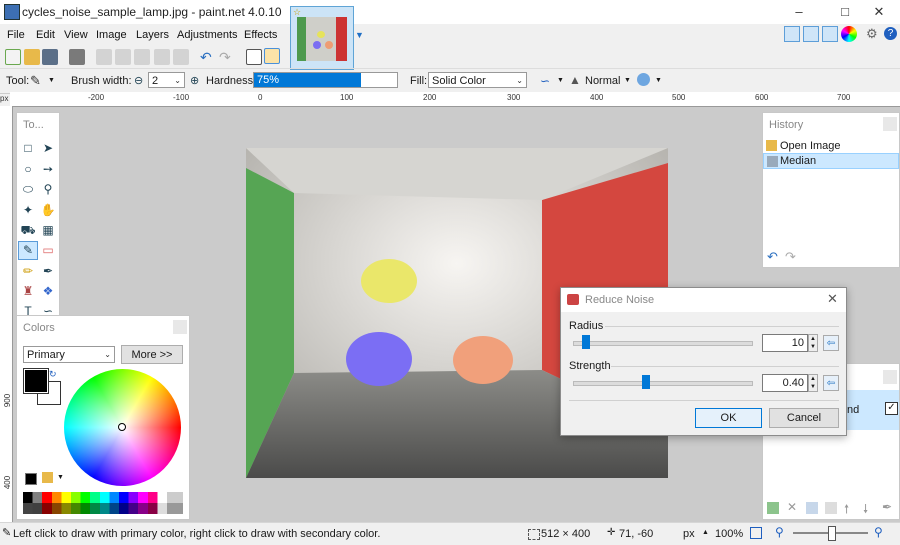  Describe the element at coordinates (872, 34) in the screenshot. I see `settings-icon: ⚙` at that location.